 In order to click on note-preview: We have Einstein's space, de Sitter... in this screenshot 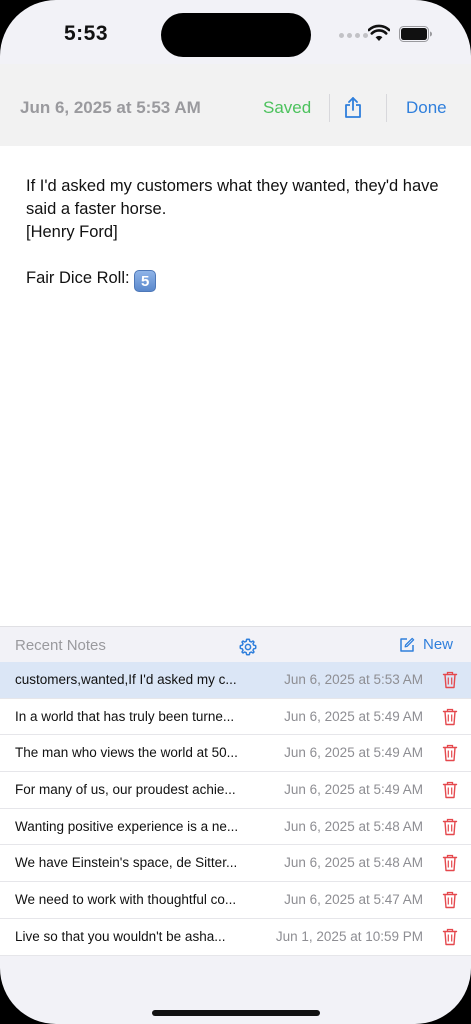, I will do `click(126, 863)`.